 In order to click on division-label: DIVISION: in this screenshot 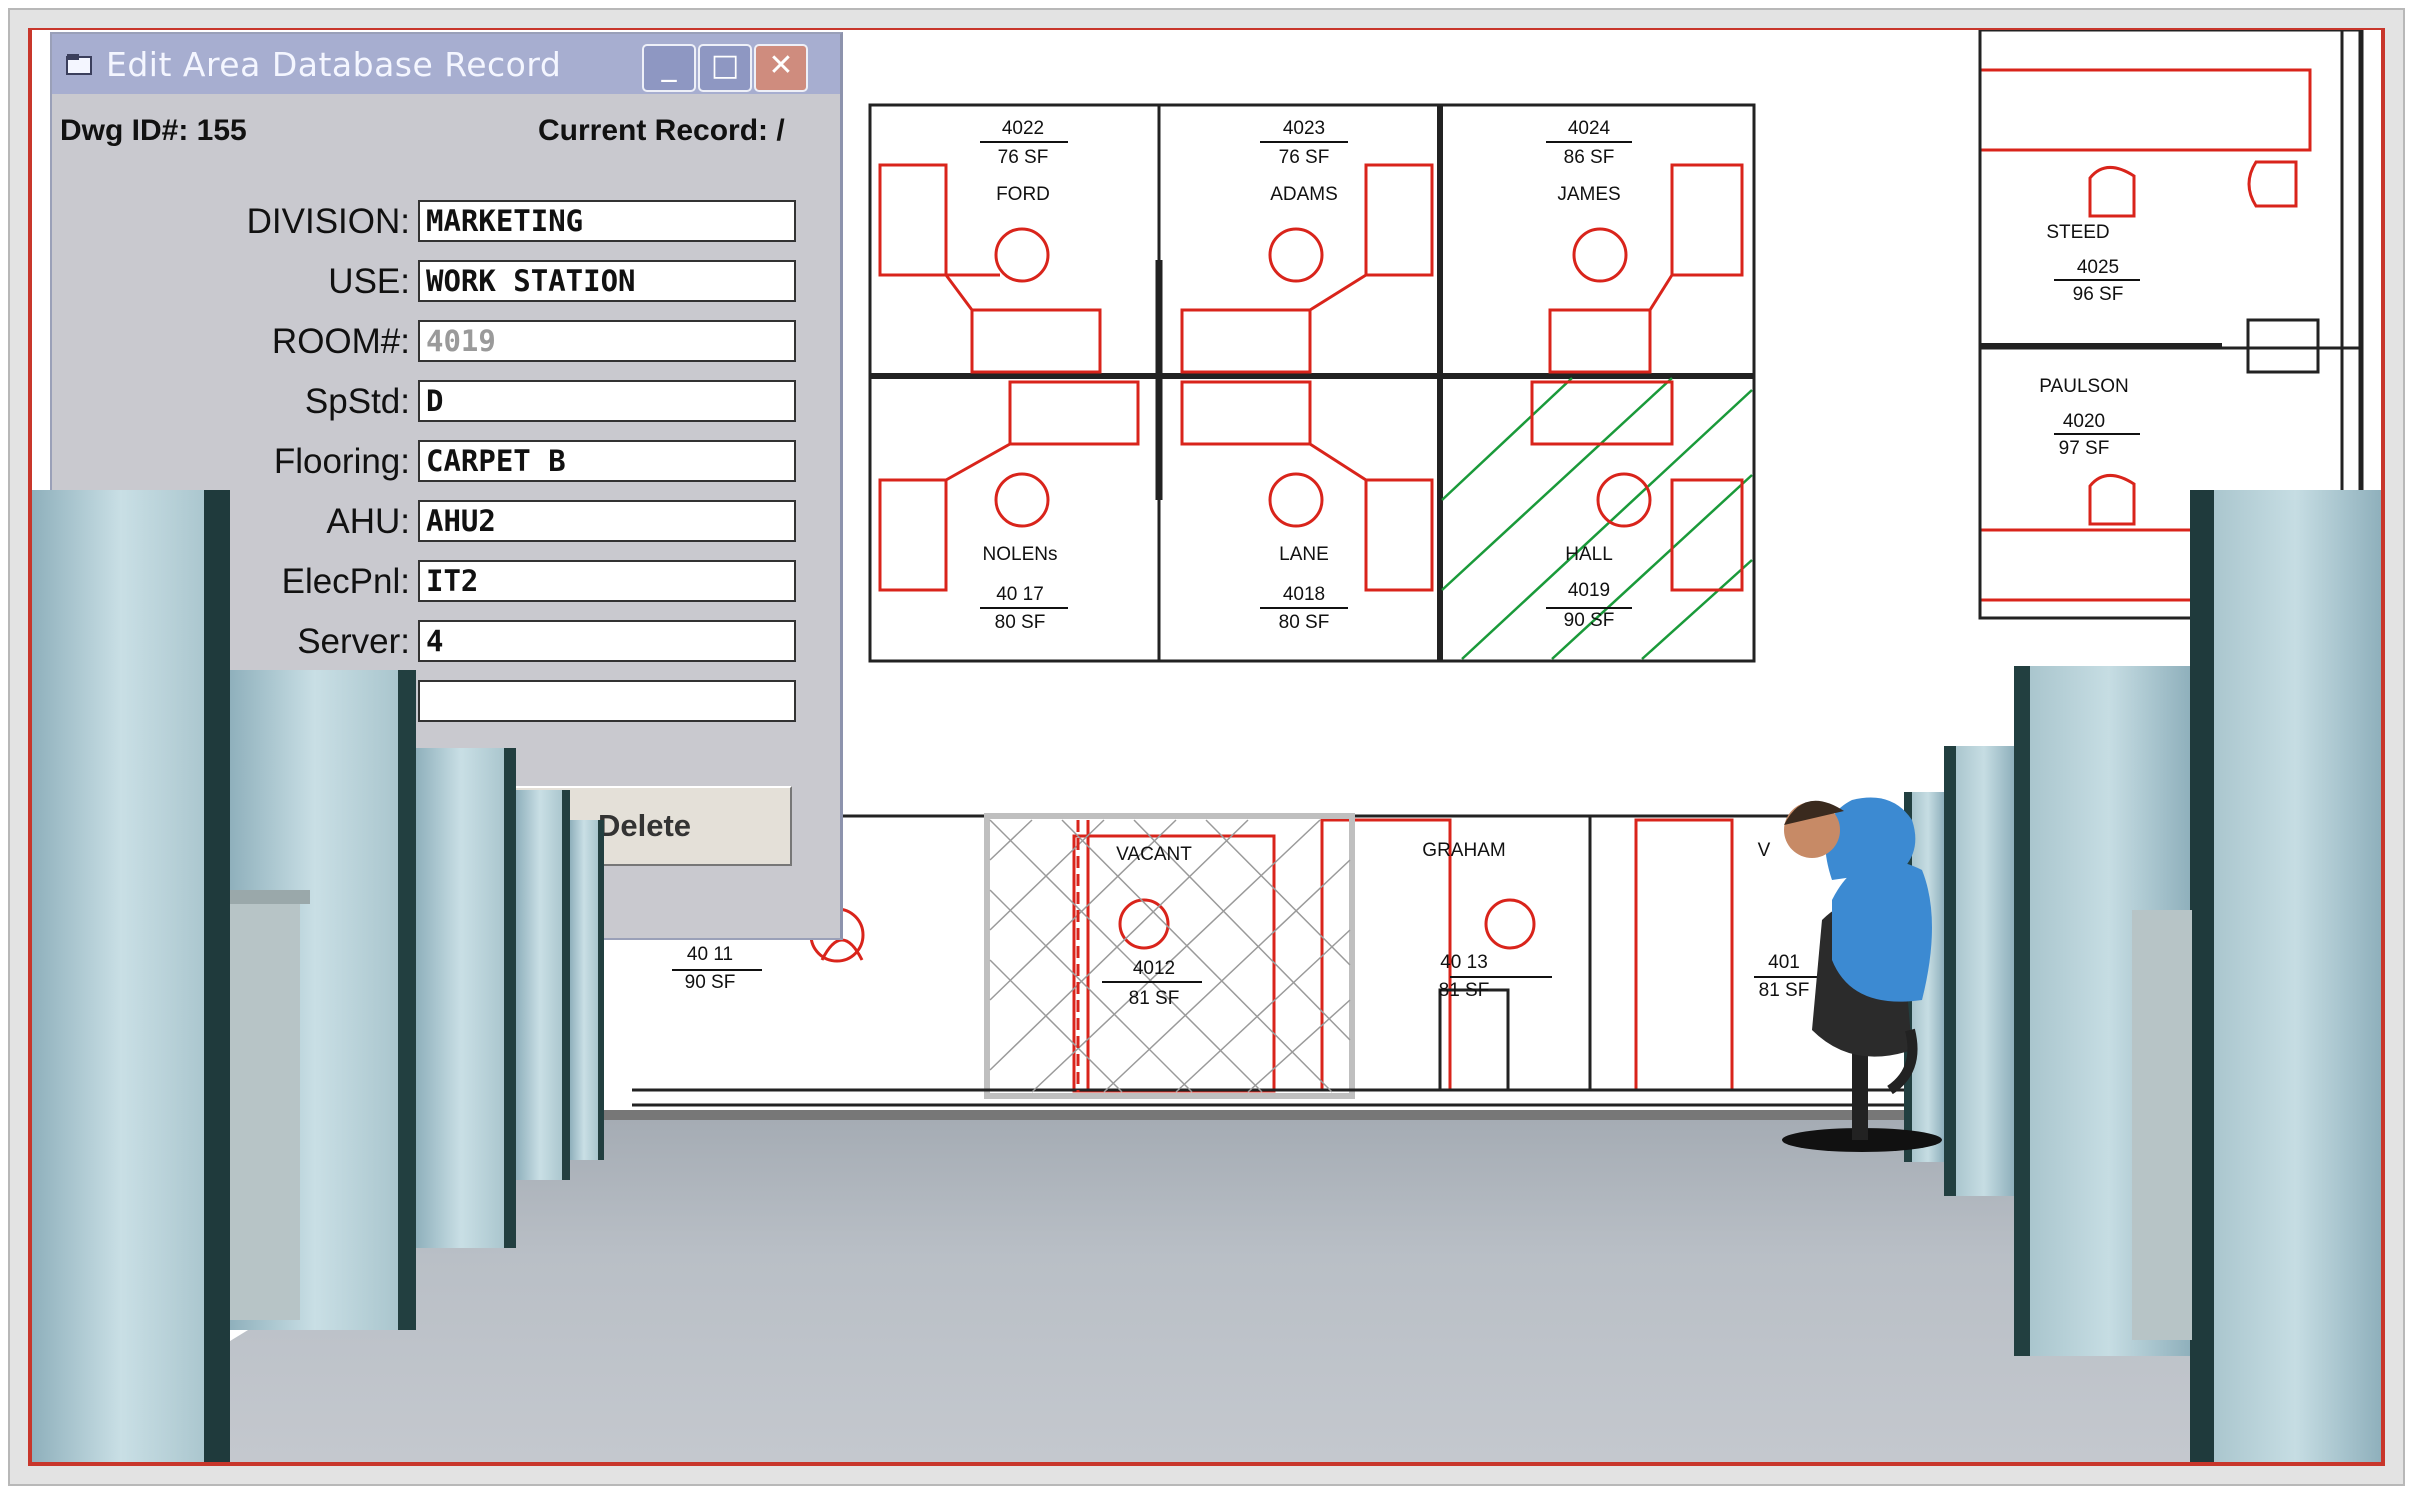, I will do `click(328, 221)`.